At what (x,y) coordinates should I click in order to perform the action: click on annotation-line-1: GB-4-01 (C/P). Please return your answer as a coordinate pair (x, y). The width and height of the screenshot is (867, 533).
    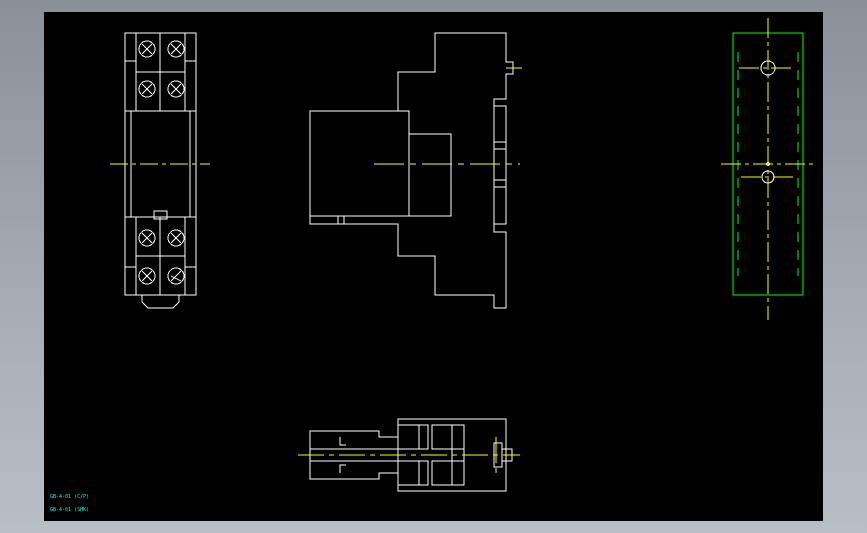
    Looking at the image, I should click on (70, 497).